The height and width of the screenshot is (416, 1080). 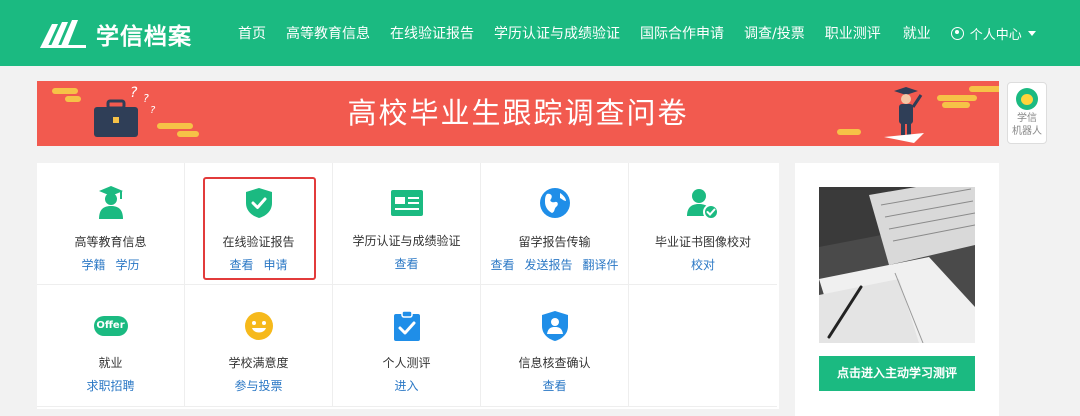 What do you see at coordinates (407, 224) in the screenshot?
I see `service-card-certification: 学历认证与成绩验证 查看` at bounding box center [407, 224].